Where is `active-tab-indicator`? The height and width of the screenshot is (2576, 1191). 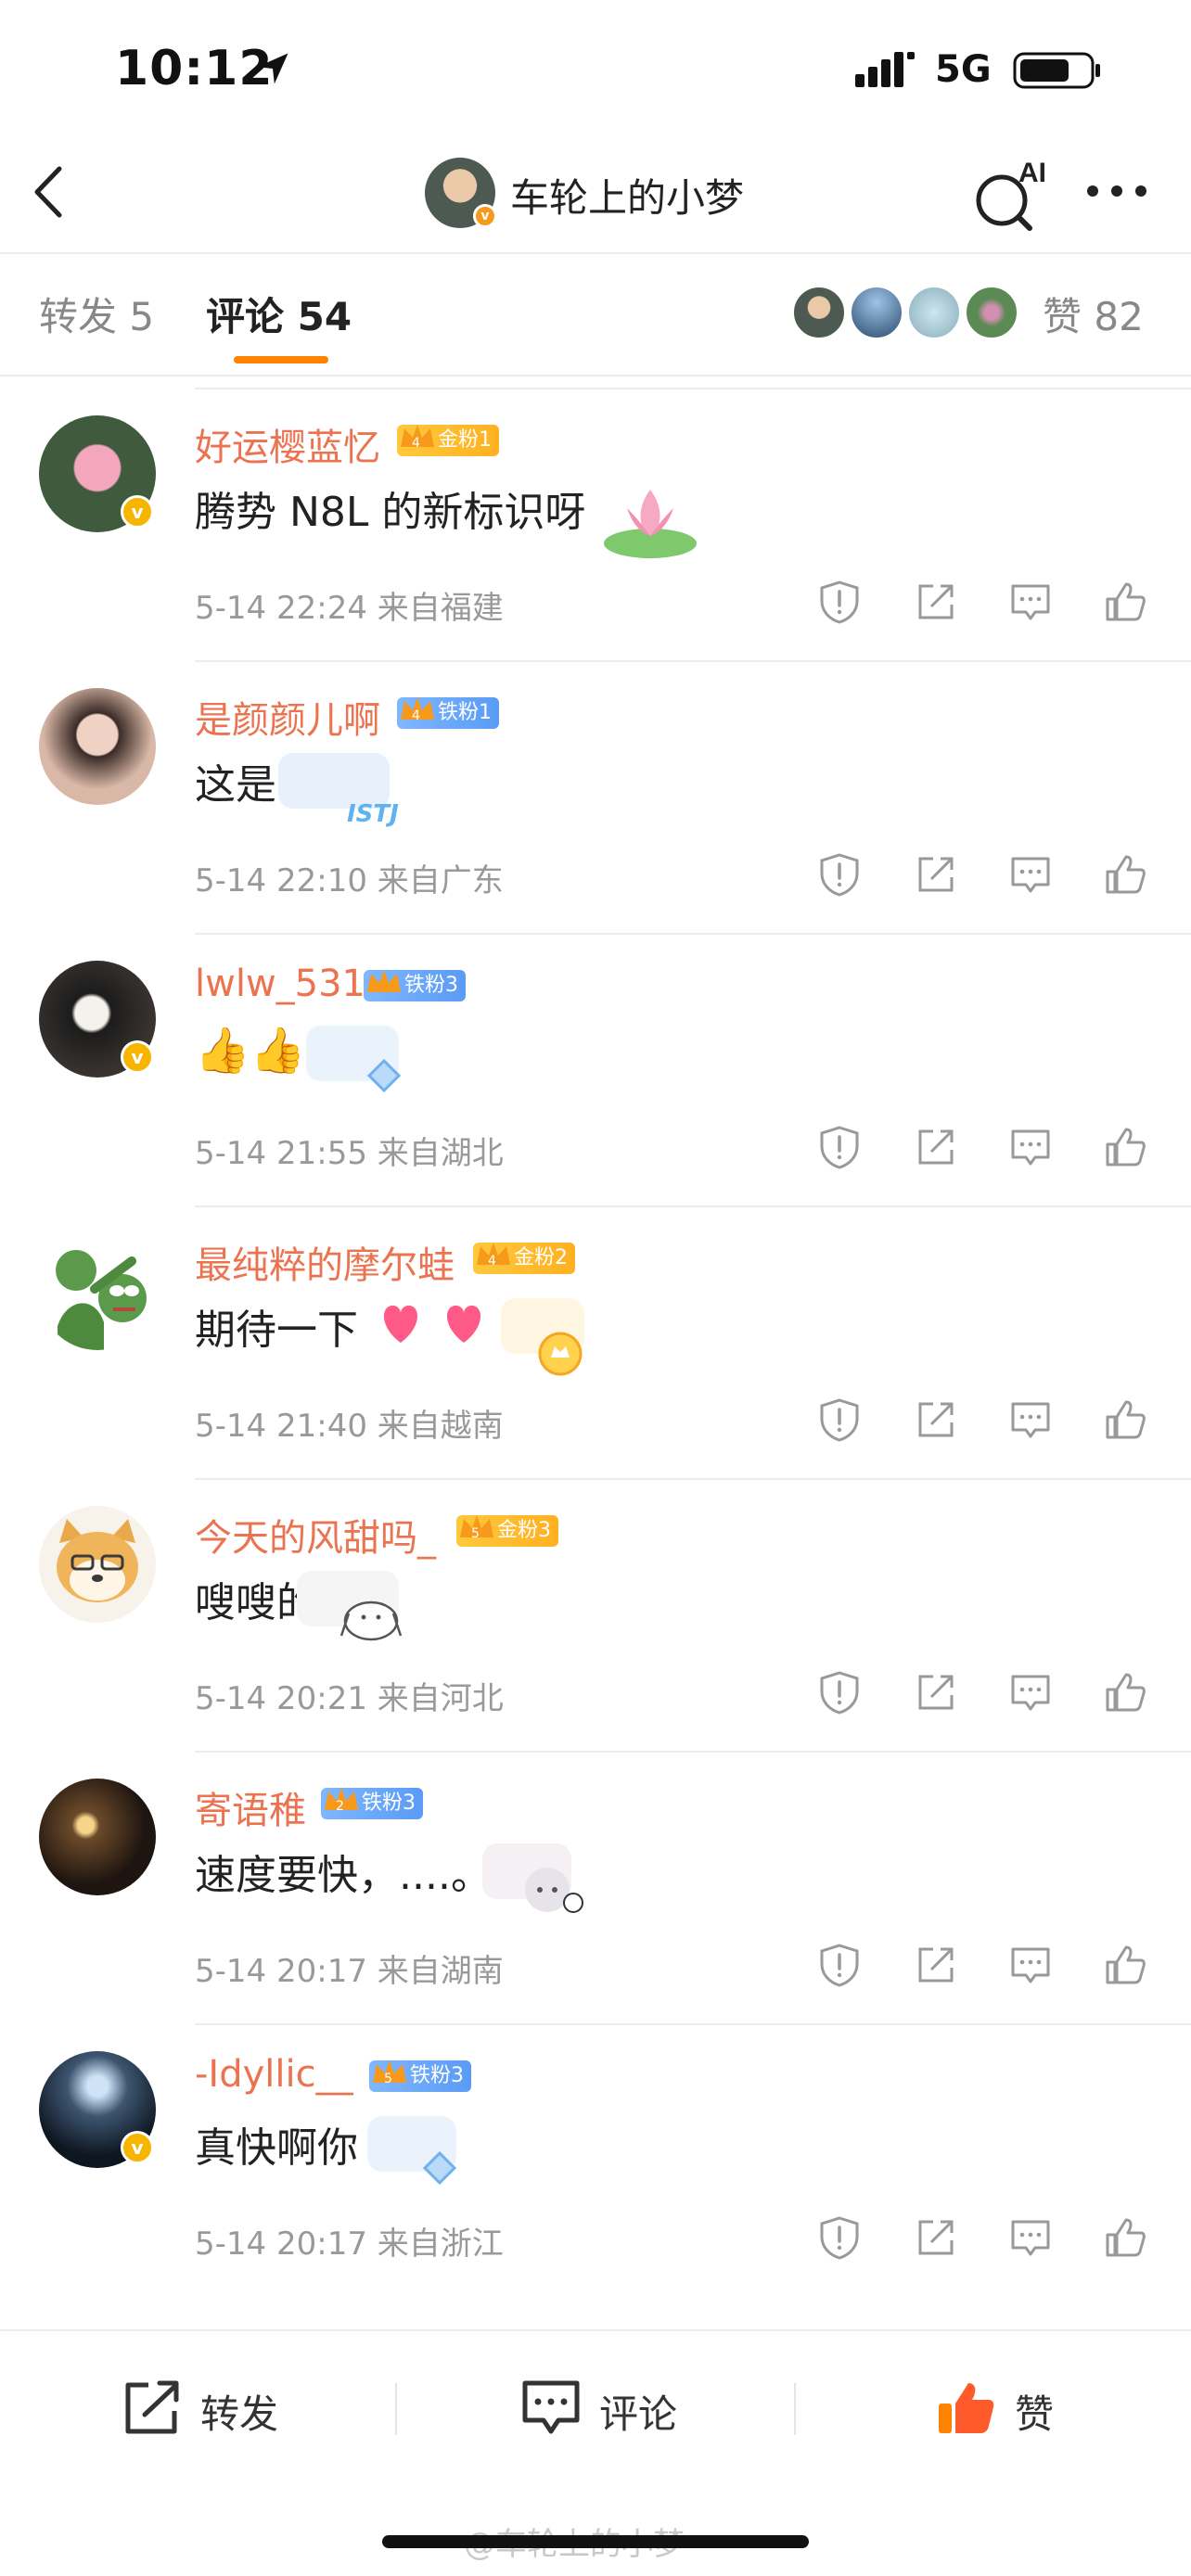
active-tab-indicator is located at coordinates (281, 359).